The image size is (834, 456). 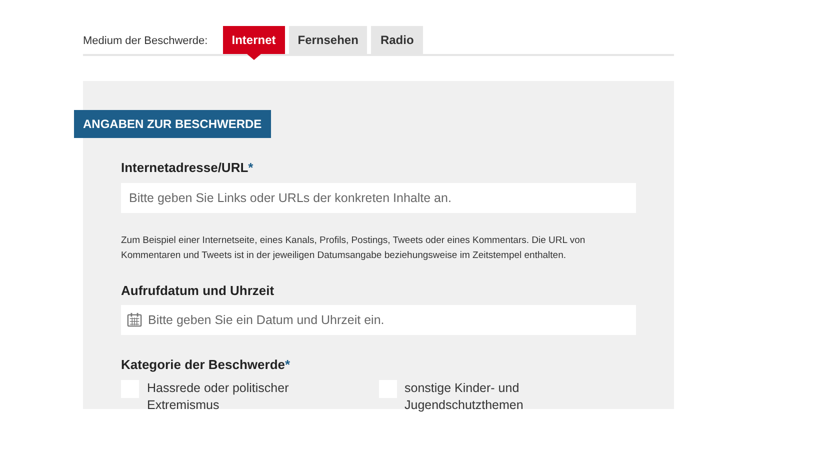 I want to click on checkbox-label: Hassrede oder politischer Extremismus, so click(x=218, y=397).